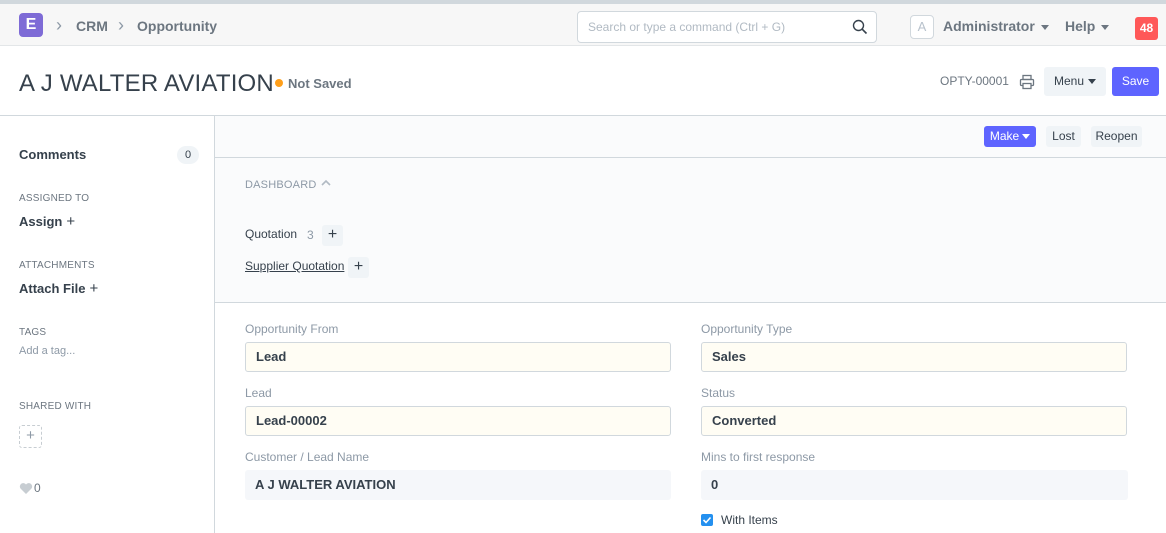 This screenshot has height=533, width=1166. Describe the element at coordinates (860, 27) in the screenshot. I see `search-icon` at that location.